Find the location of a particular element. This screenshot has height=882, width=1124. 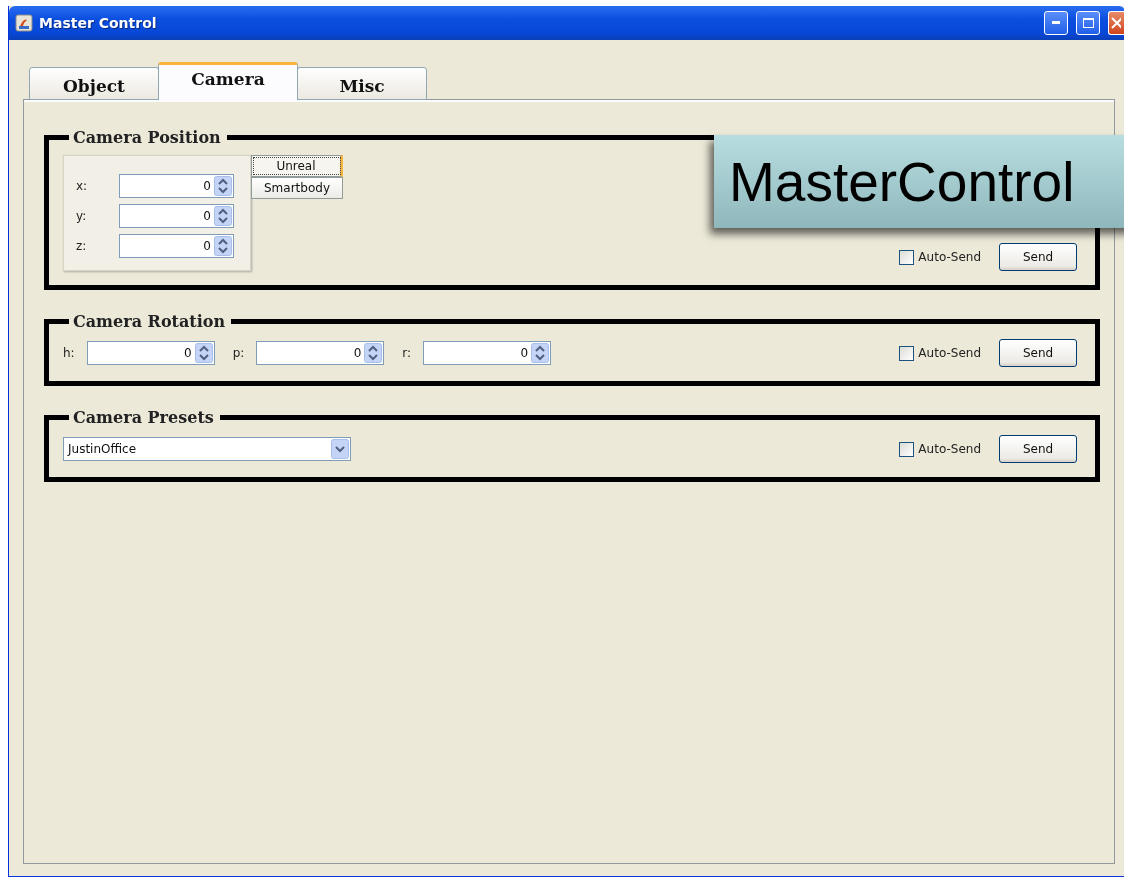

maximize-icon is located at coordinates (1088, 23).